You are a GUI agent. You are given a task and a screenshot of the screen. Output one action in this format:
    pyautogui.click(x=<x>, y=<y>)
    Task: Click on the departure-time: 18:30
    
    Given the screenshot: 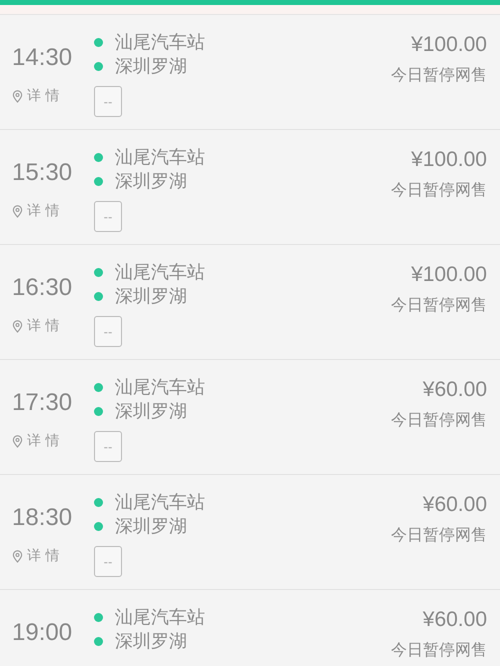 What is the action you would take?
    pyautogui.click(x=43, y=518)
    